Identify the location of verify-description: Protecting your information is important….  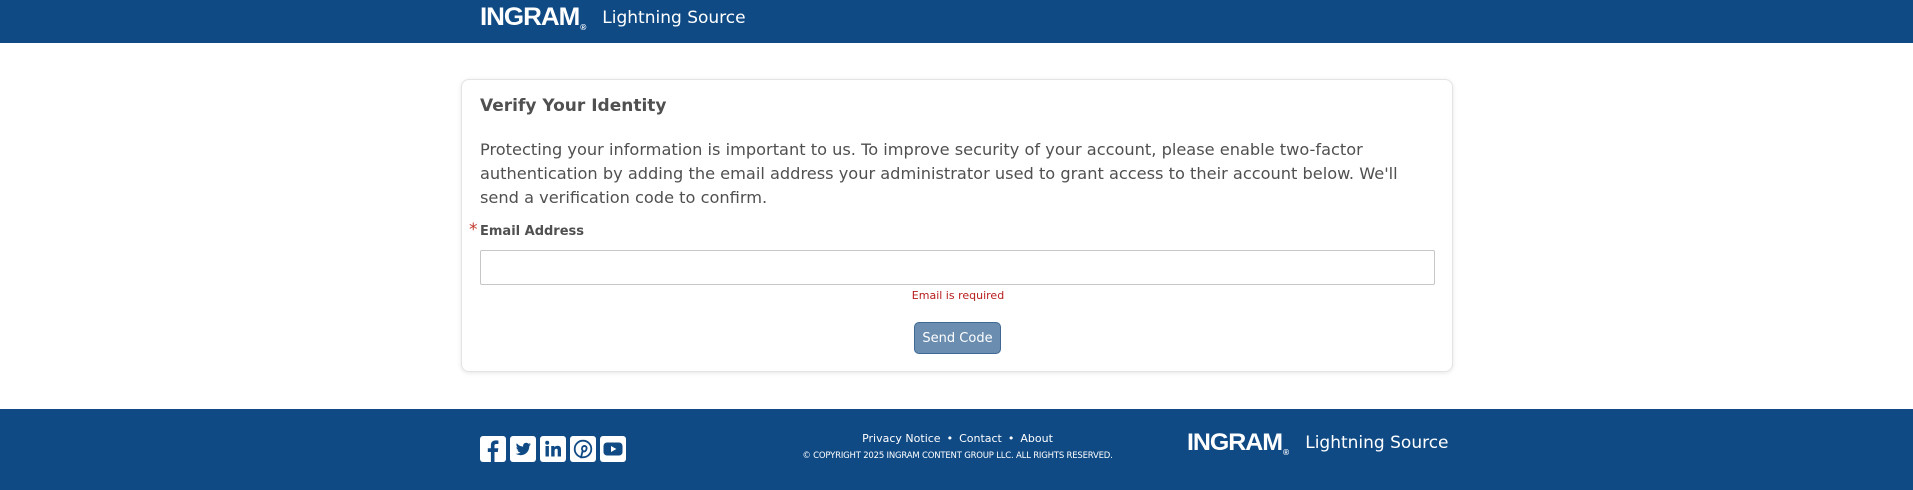
(939, 173).